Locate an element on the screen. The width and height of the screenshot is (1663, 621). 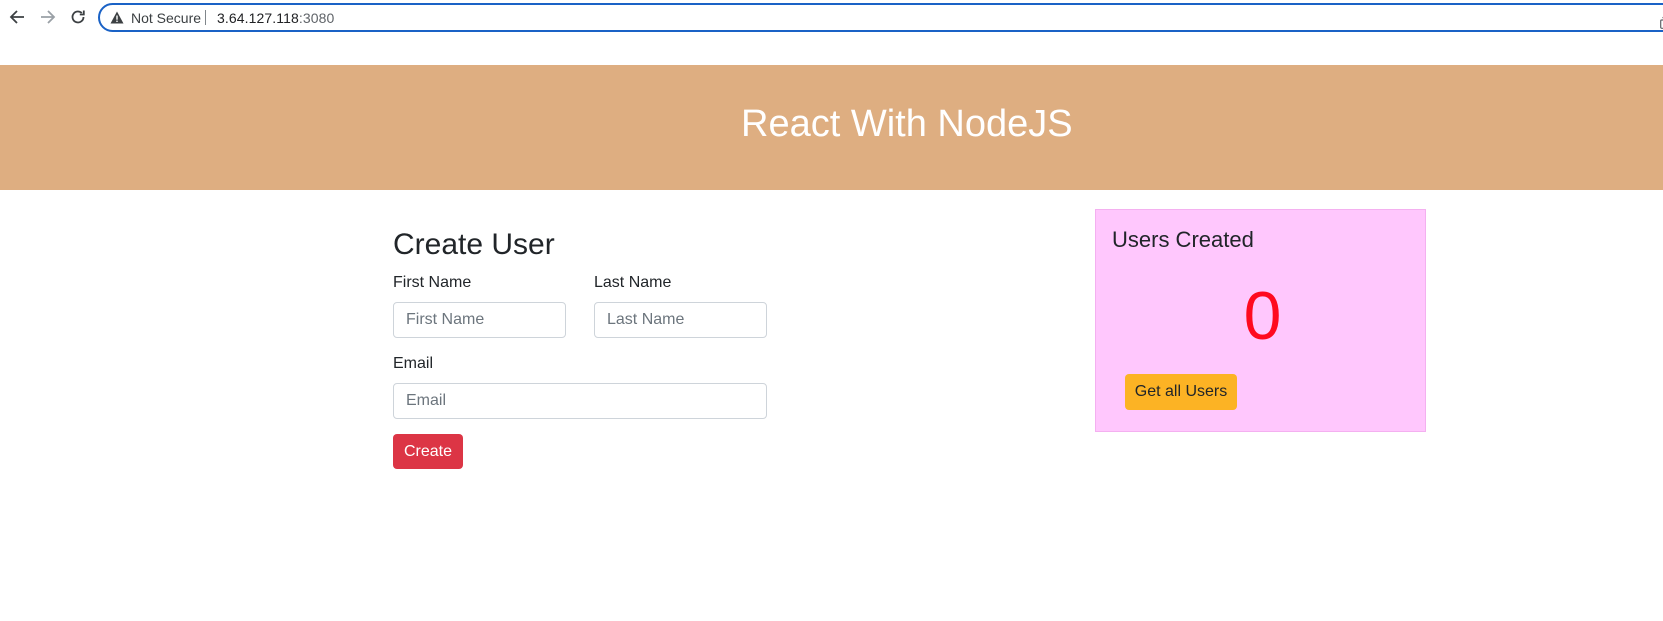
first-name-label: First Name is located at coordinates (432, 282).